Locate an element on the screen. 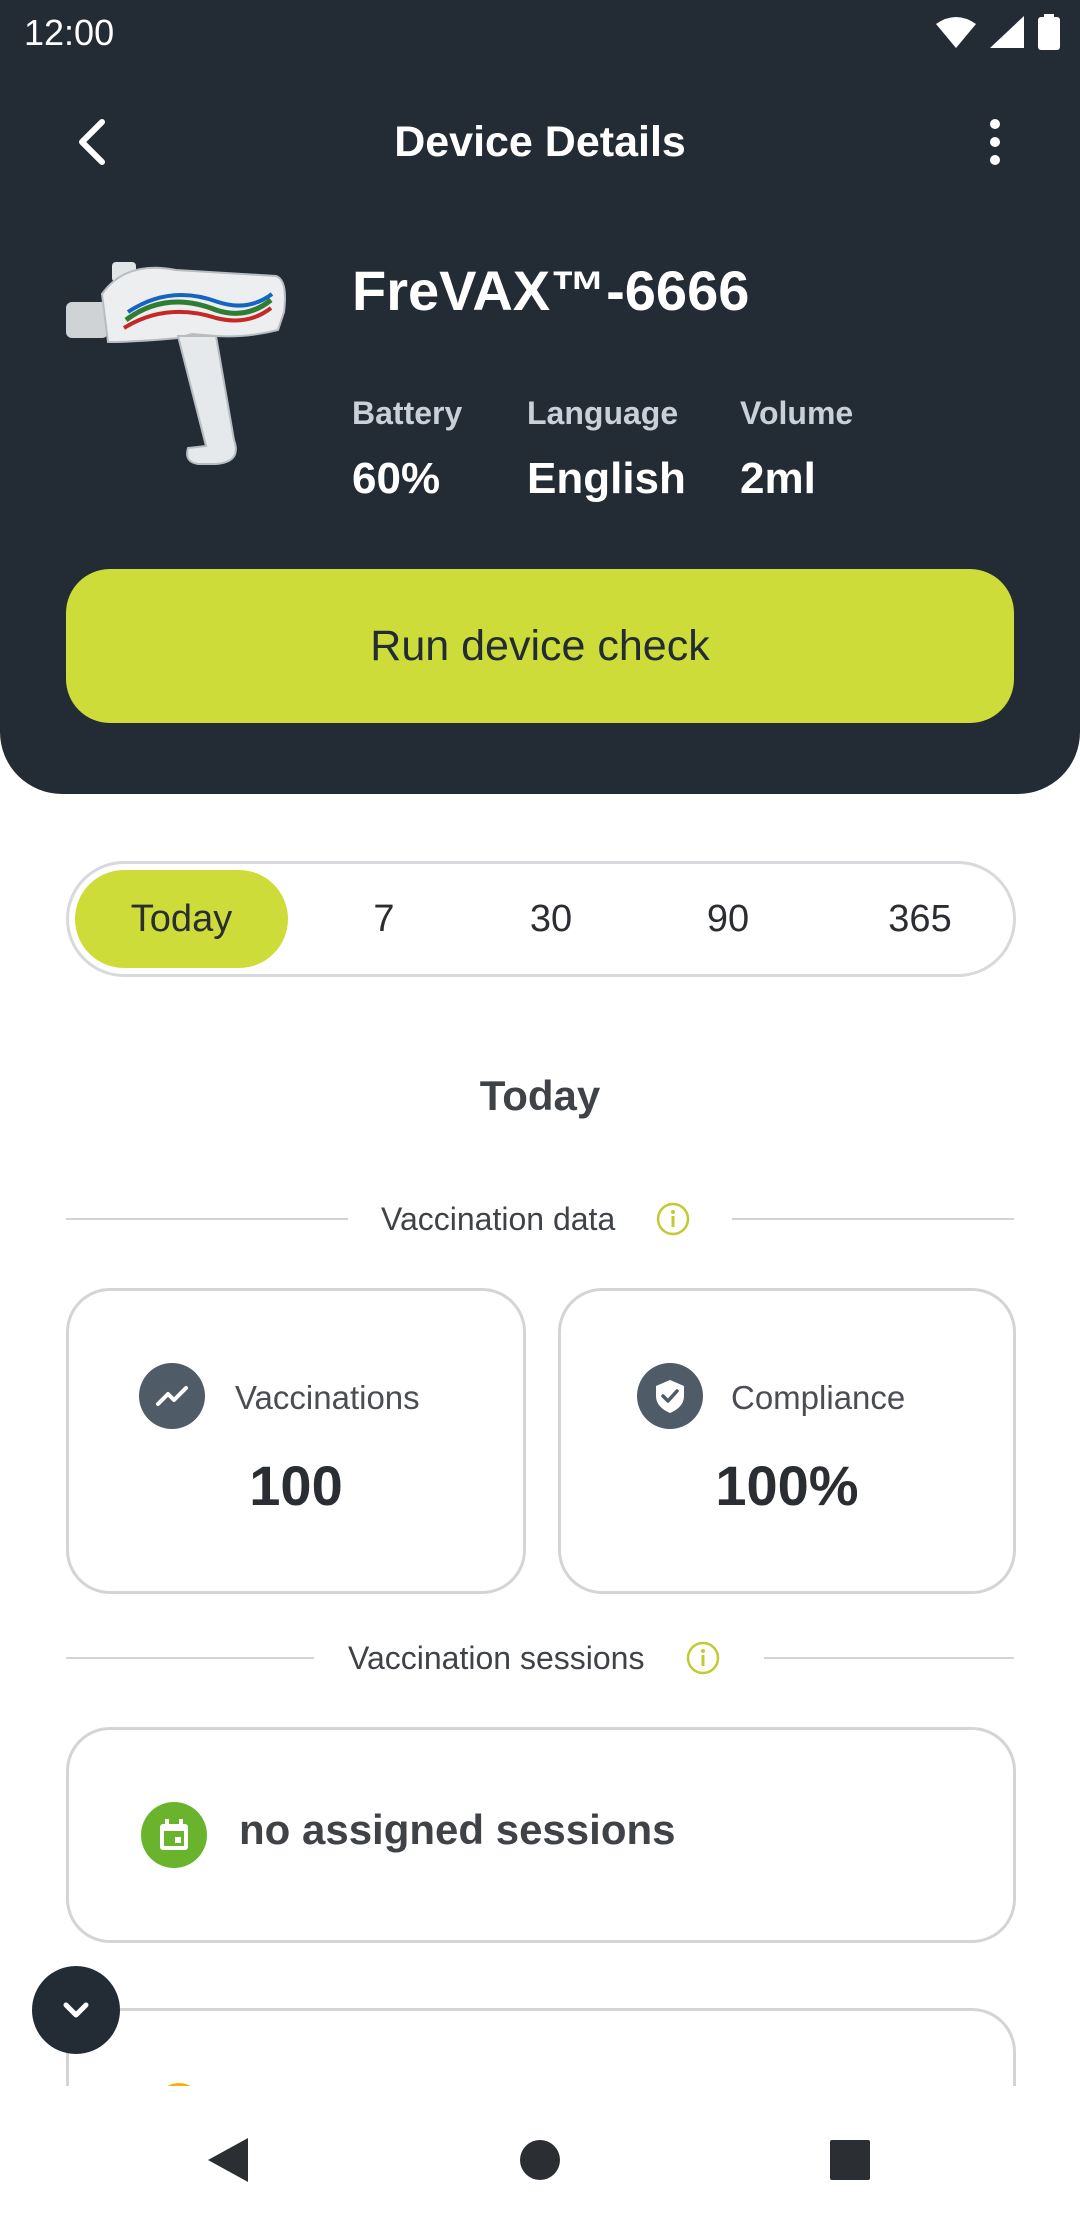 This screenshot has height=2220, width=1080. device-image is located at coordinates (176, 363).